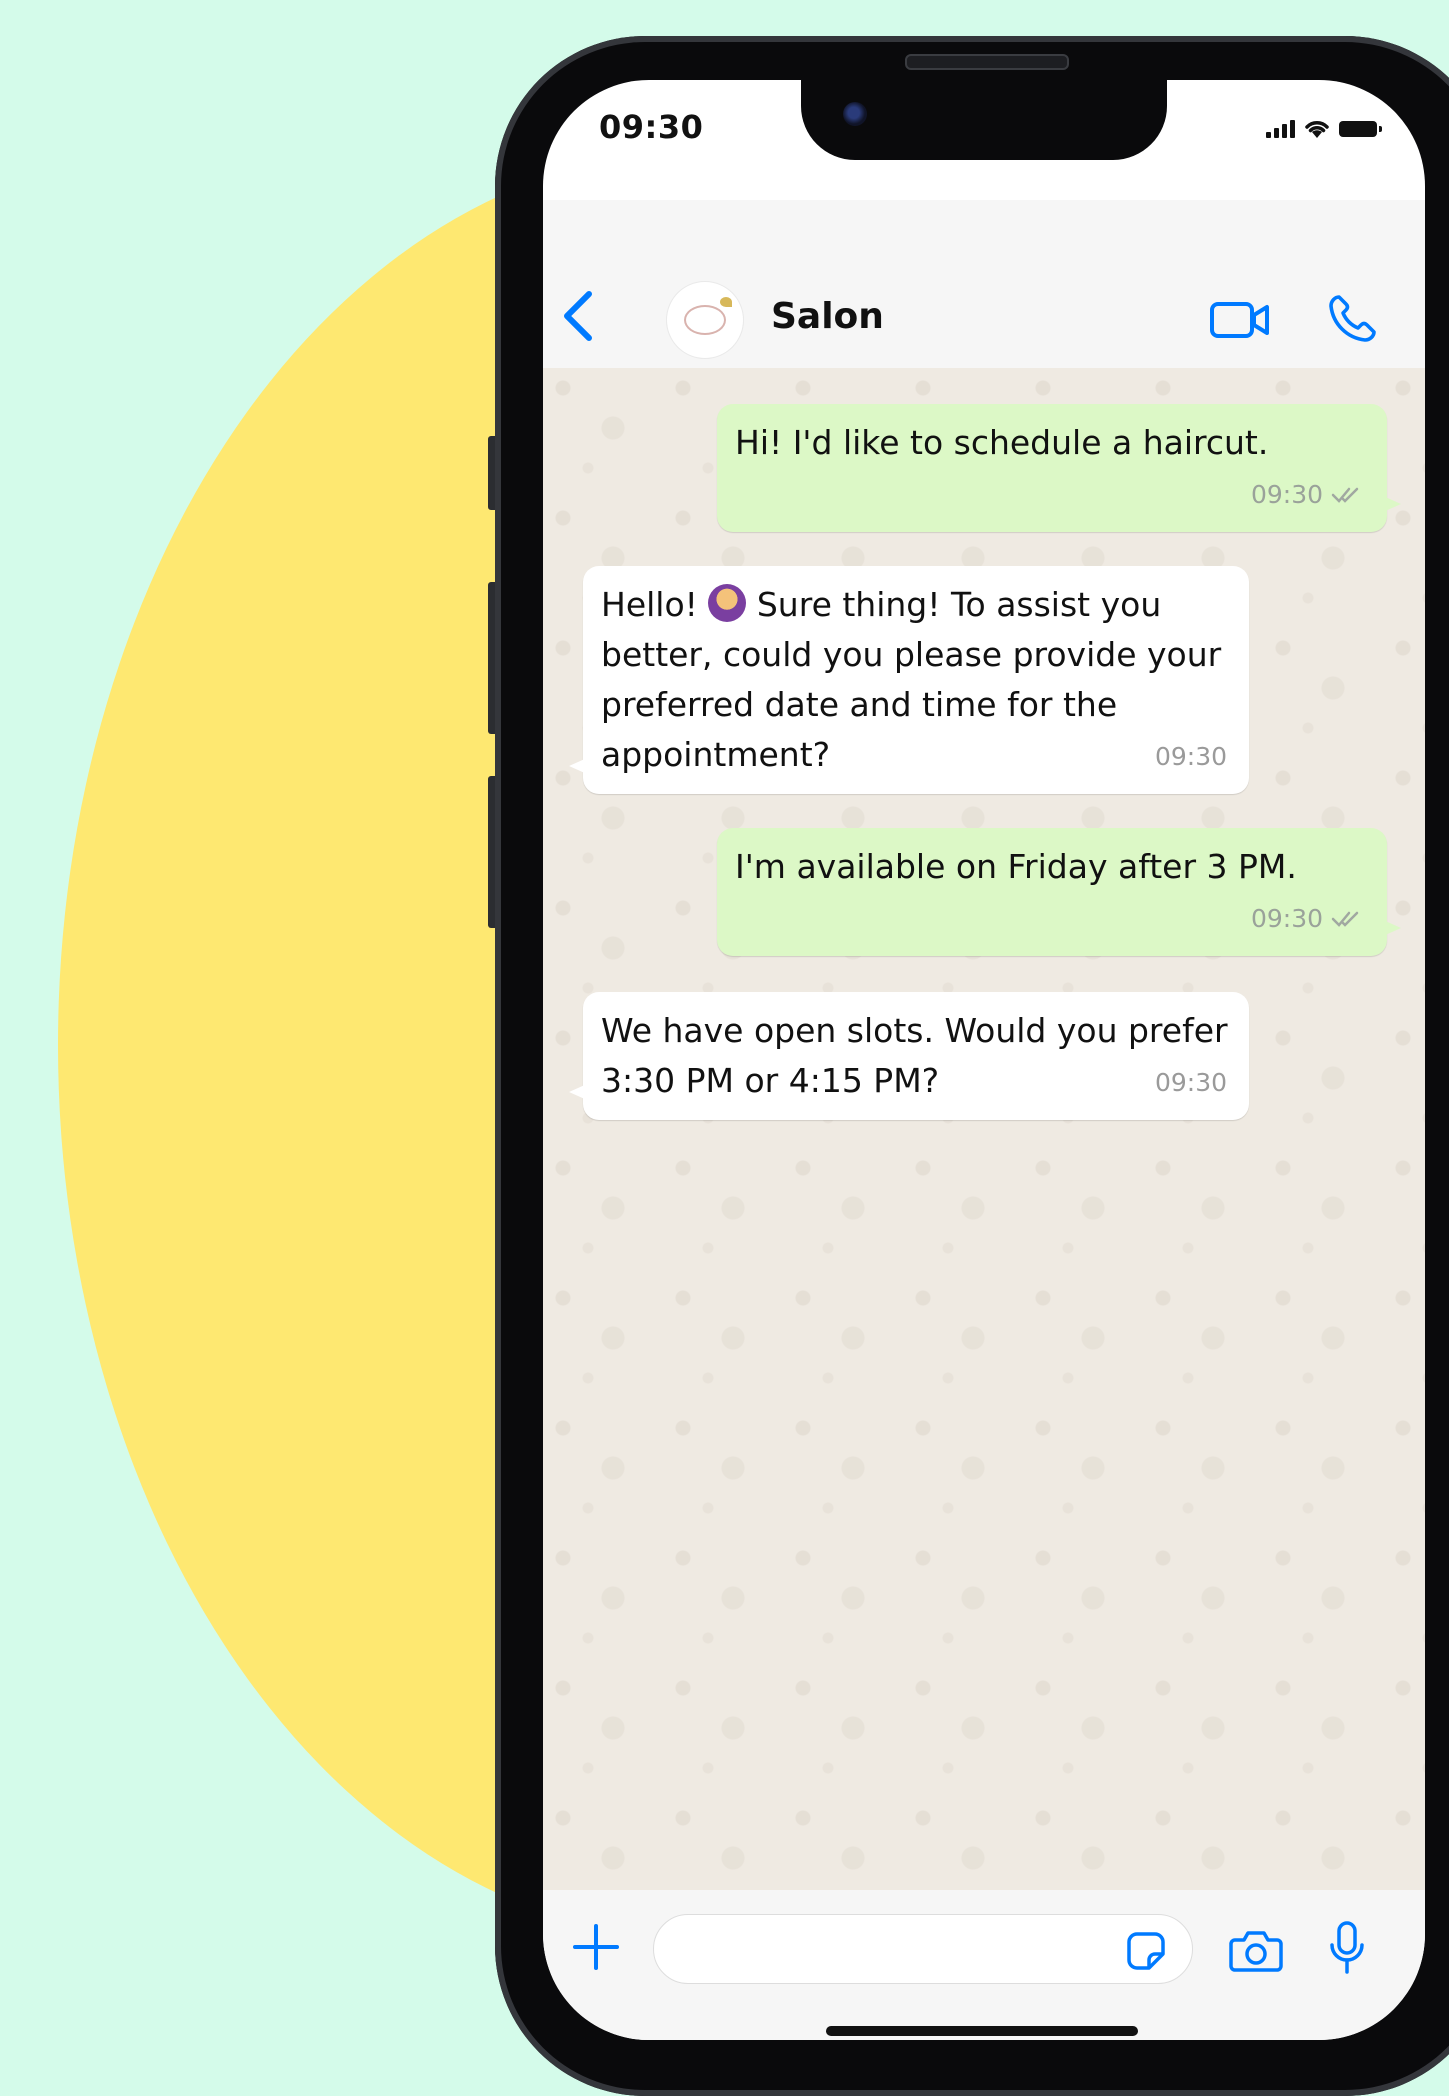  I want to click on salon-logo, so click(708, 316).